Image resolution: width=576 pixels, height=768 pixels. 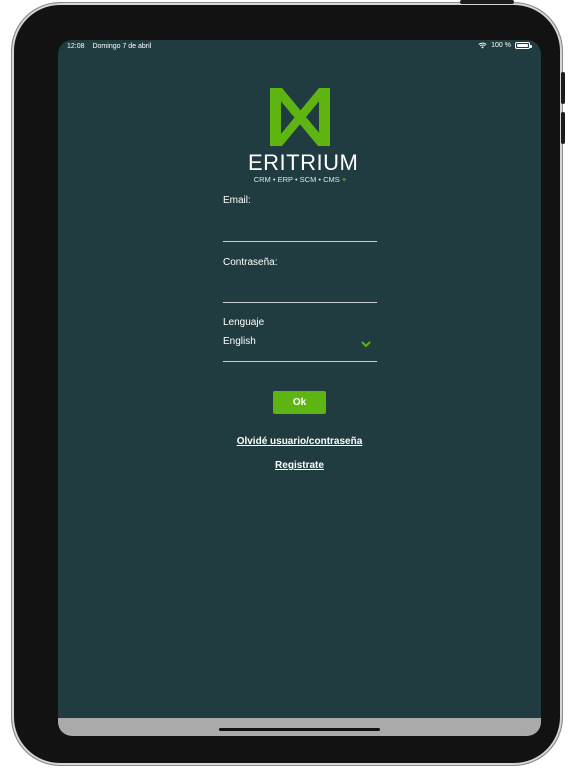 I want to click on language-label: Lenguaje, so click(x=244, y=322).